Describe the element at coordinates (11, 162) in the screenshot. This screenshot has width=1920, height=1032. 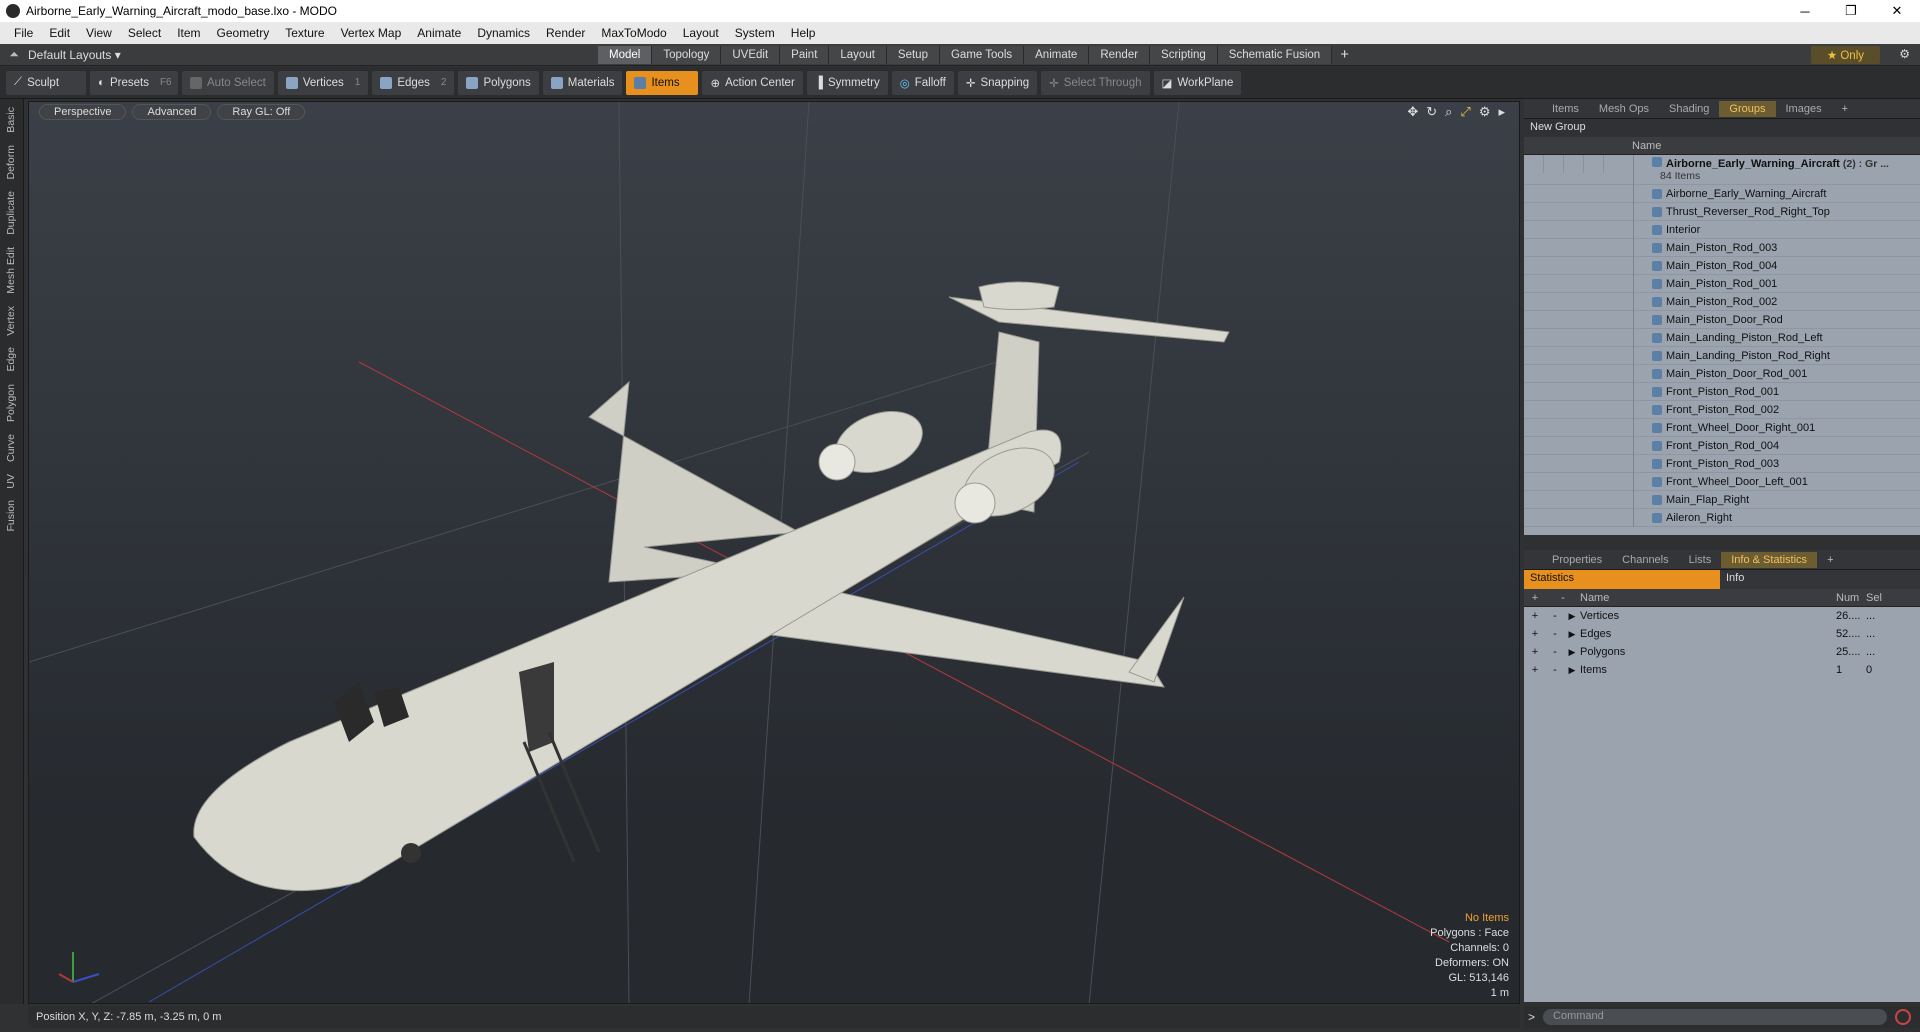
I see `lefttab-deform: Deform` at that location.